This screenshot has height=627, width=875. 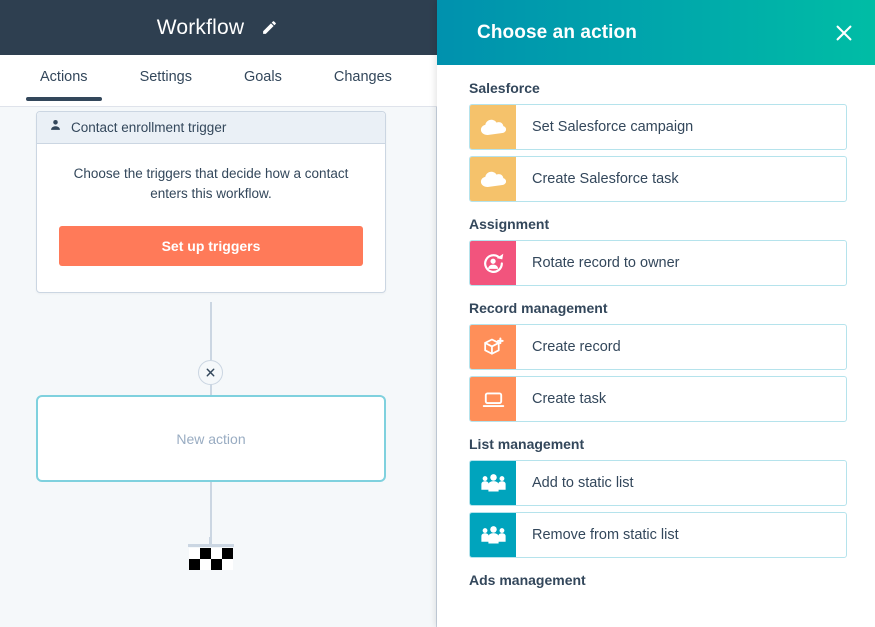 I want to click on checkered-flag-icon, so click(x=211, y=553).